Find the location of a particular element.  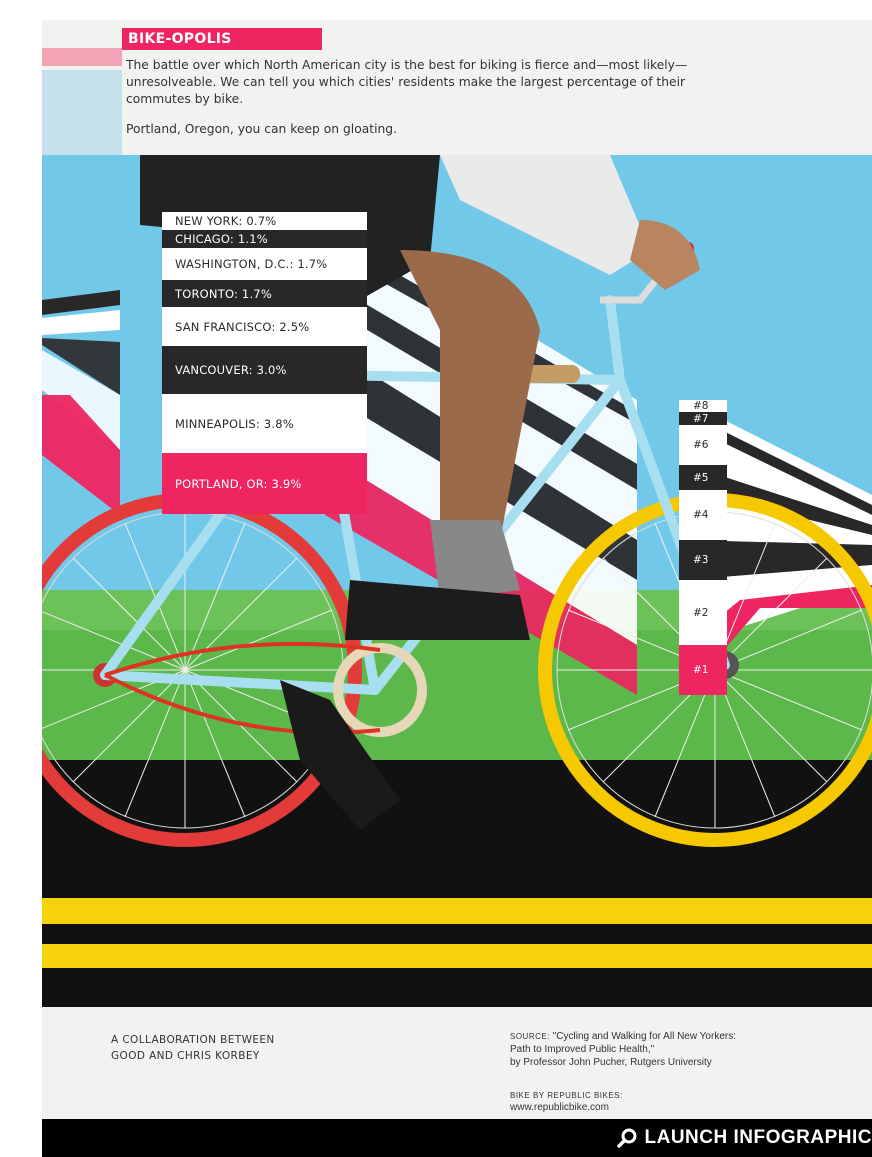

collab-line-2: GOOD AND CHRIS KORBEY is located at coordinates (185, 1056).